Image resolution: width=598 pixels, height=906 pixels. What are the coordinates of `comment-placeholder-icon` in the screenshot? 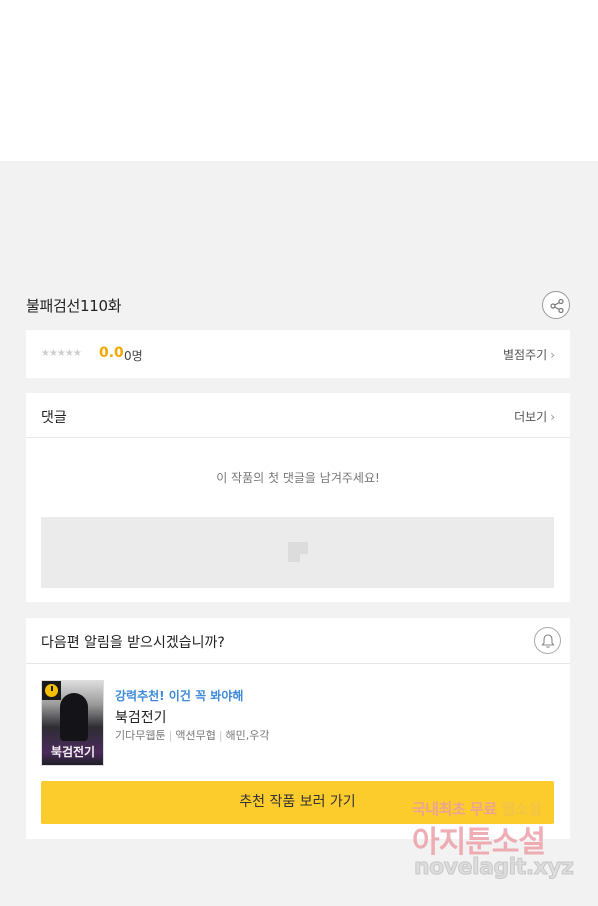 It's located at (298, 552).